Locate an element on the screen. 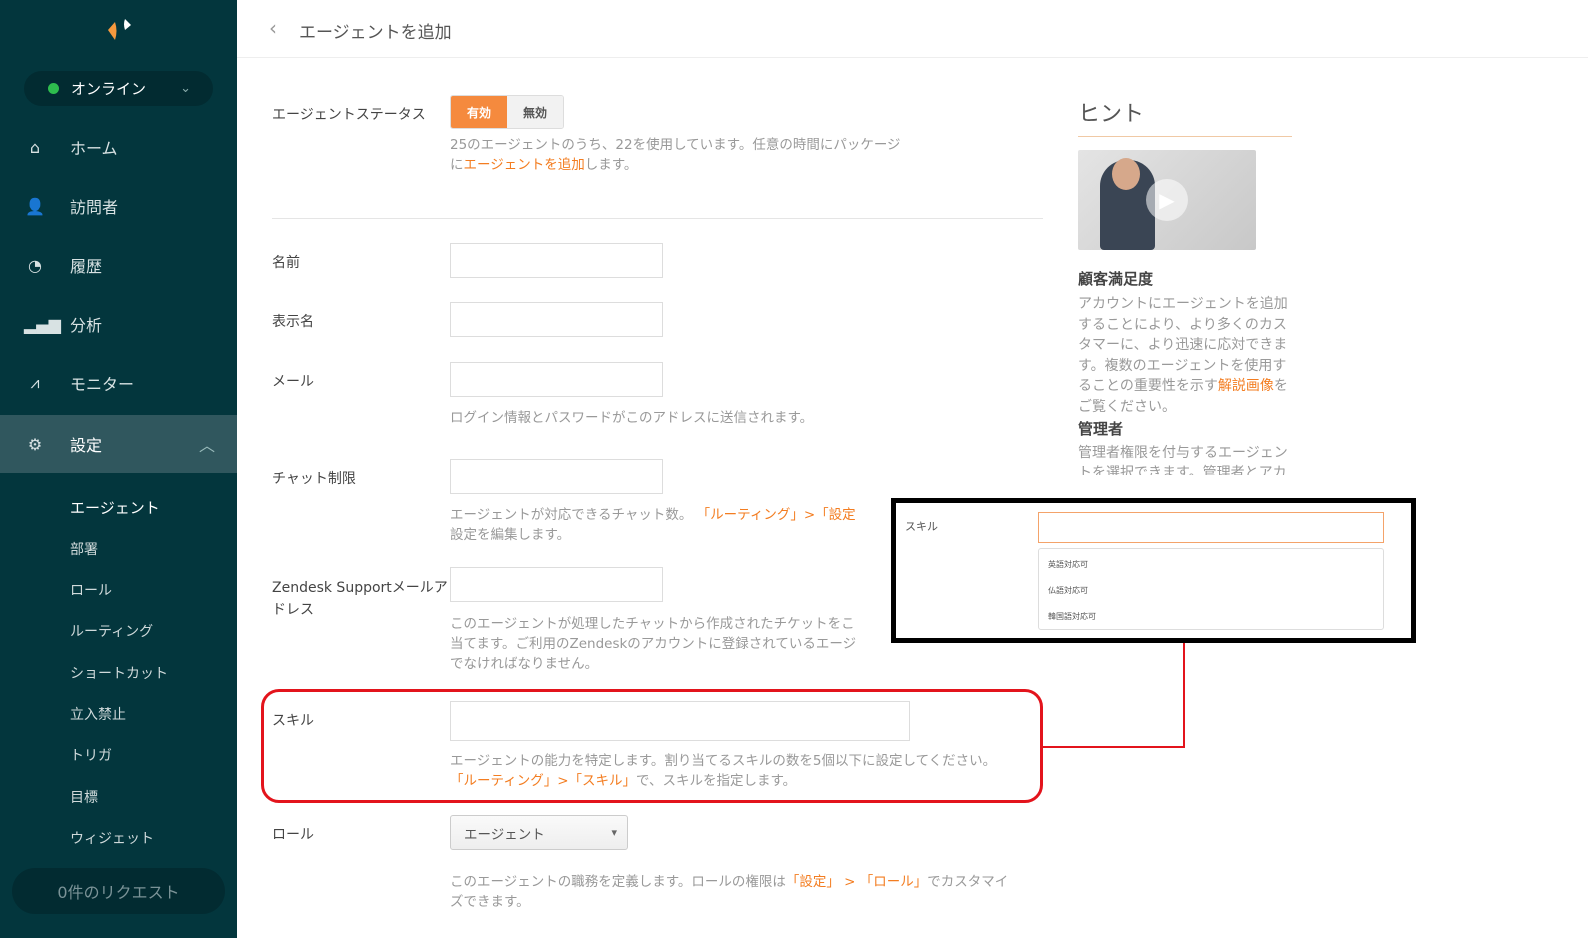 The height and width of the screenshot is (938, 1588). sidebar-item-label: モニター is located at coordinates (102, 384).